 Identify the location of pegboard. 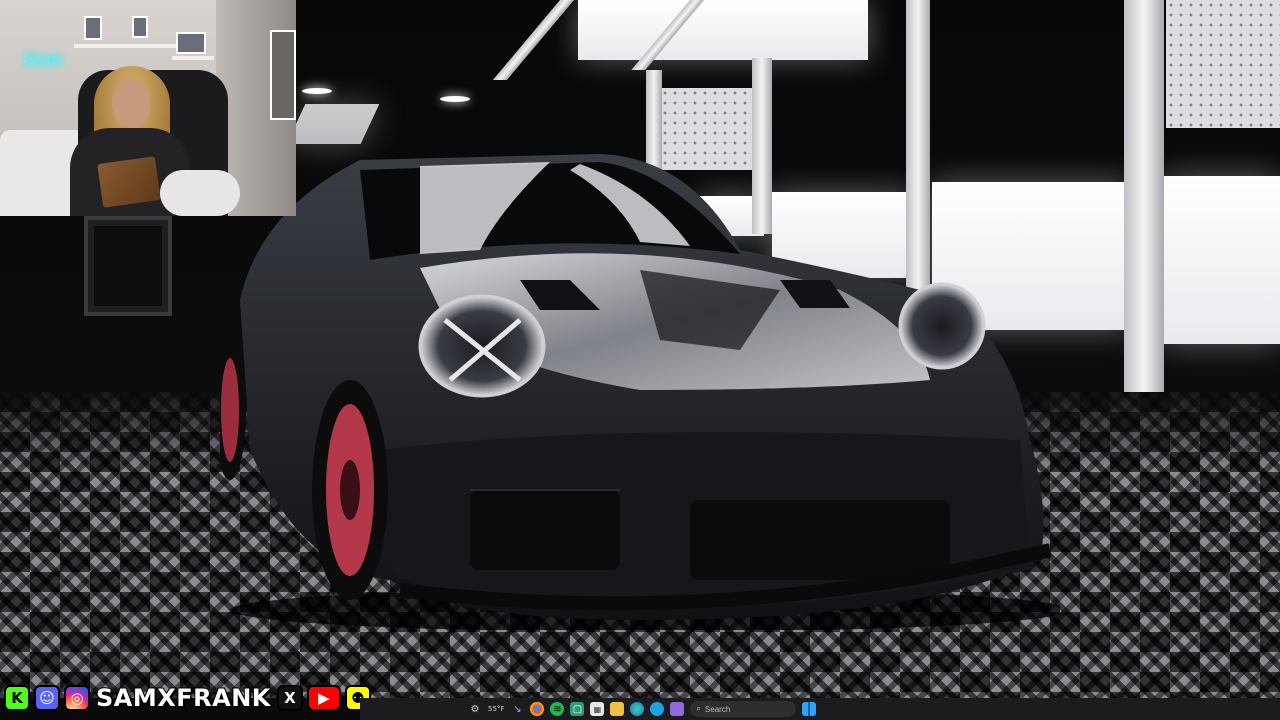
(1223, 64).